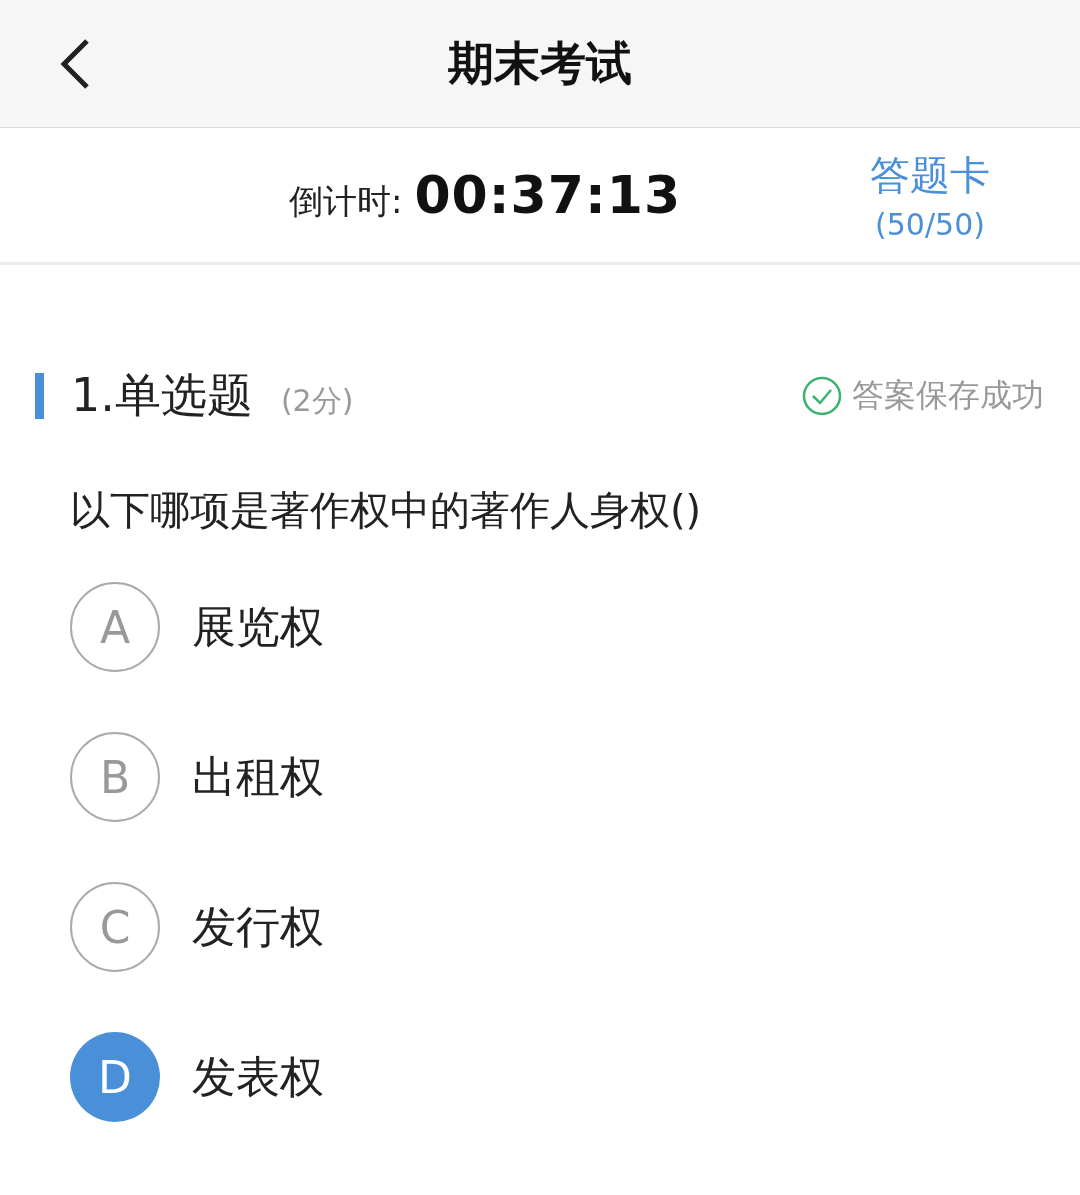 The height and width of the screenshot is (1195, 1080). Describe the element at coordinates (258, 1077) in the screenshot. I see `option-text: 发表权` at that location.